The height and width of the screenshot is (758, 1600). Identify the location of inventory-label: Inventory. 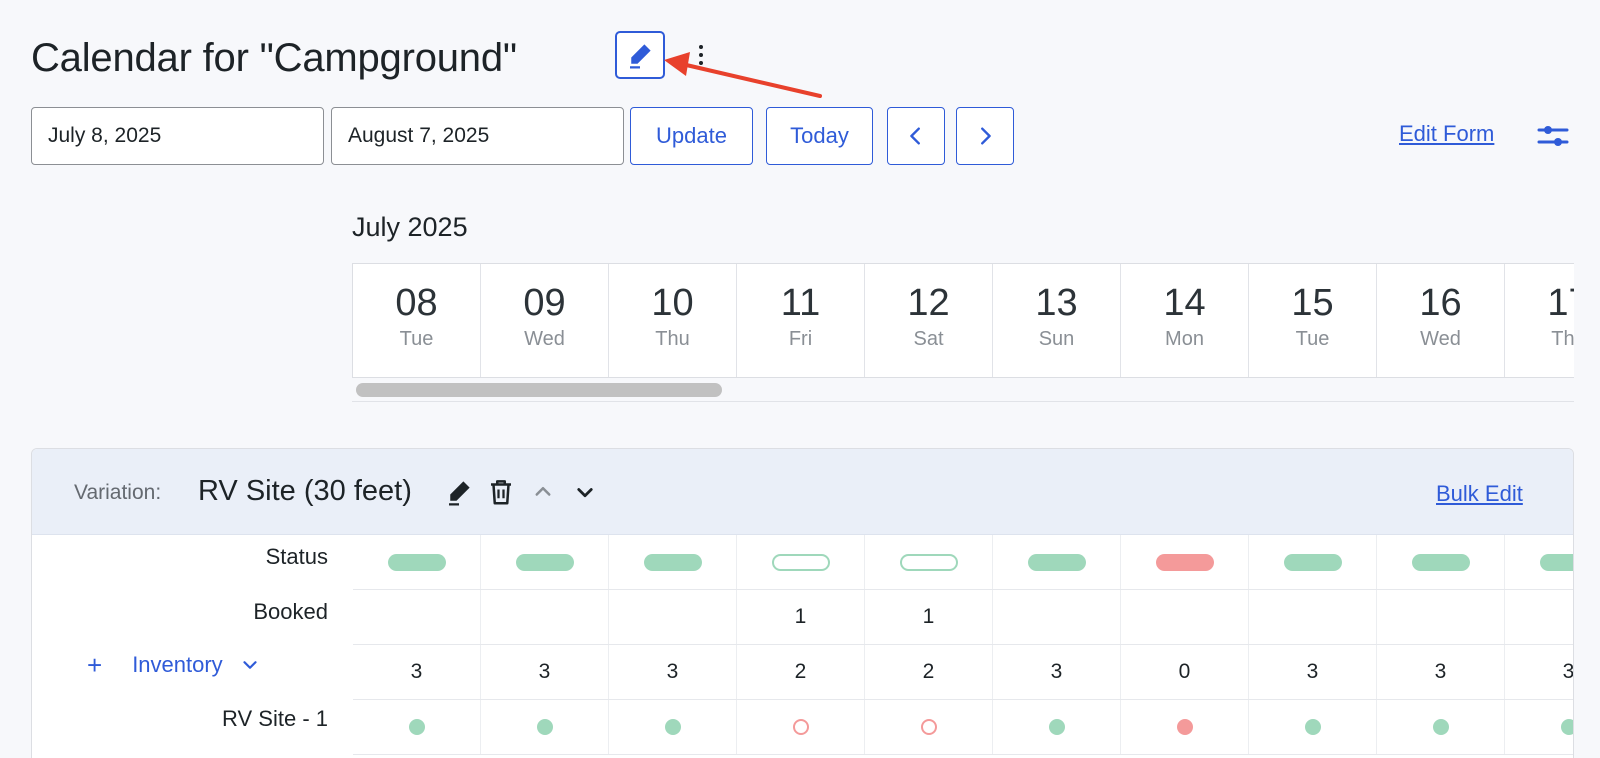
(177, 665).